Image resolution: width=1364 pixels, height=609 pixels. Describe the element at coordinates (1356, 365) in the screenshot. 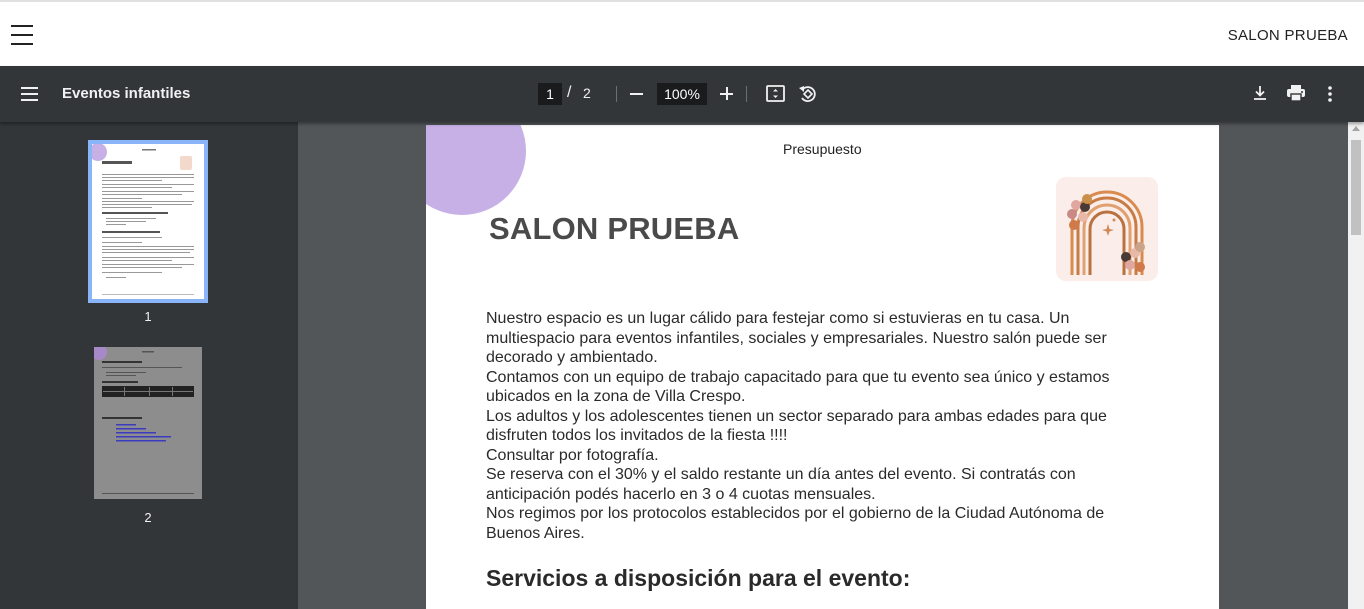

I see `vertical-scrollbar` at that location.